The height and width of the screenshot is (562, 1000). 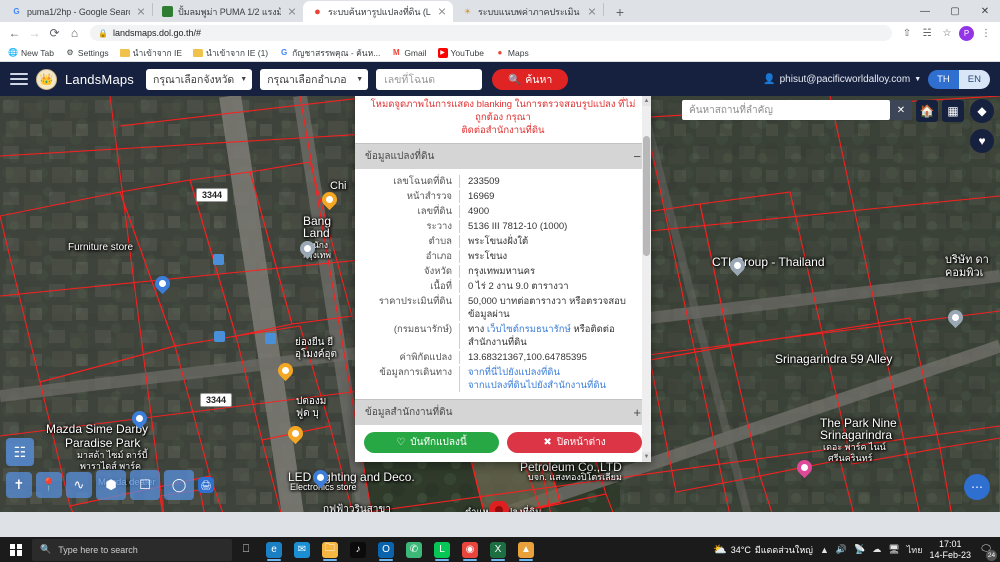 I want to click on magnifier-icon: 🔍, so click(x=46, y=549).